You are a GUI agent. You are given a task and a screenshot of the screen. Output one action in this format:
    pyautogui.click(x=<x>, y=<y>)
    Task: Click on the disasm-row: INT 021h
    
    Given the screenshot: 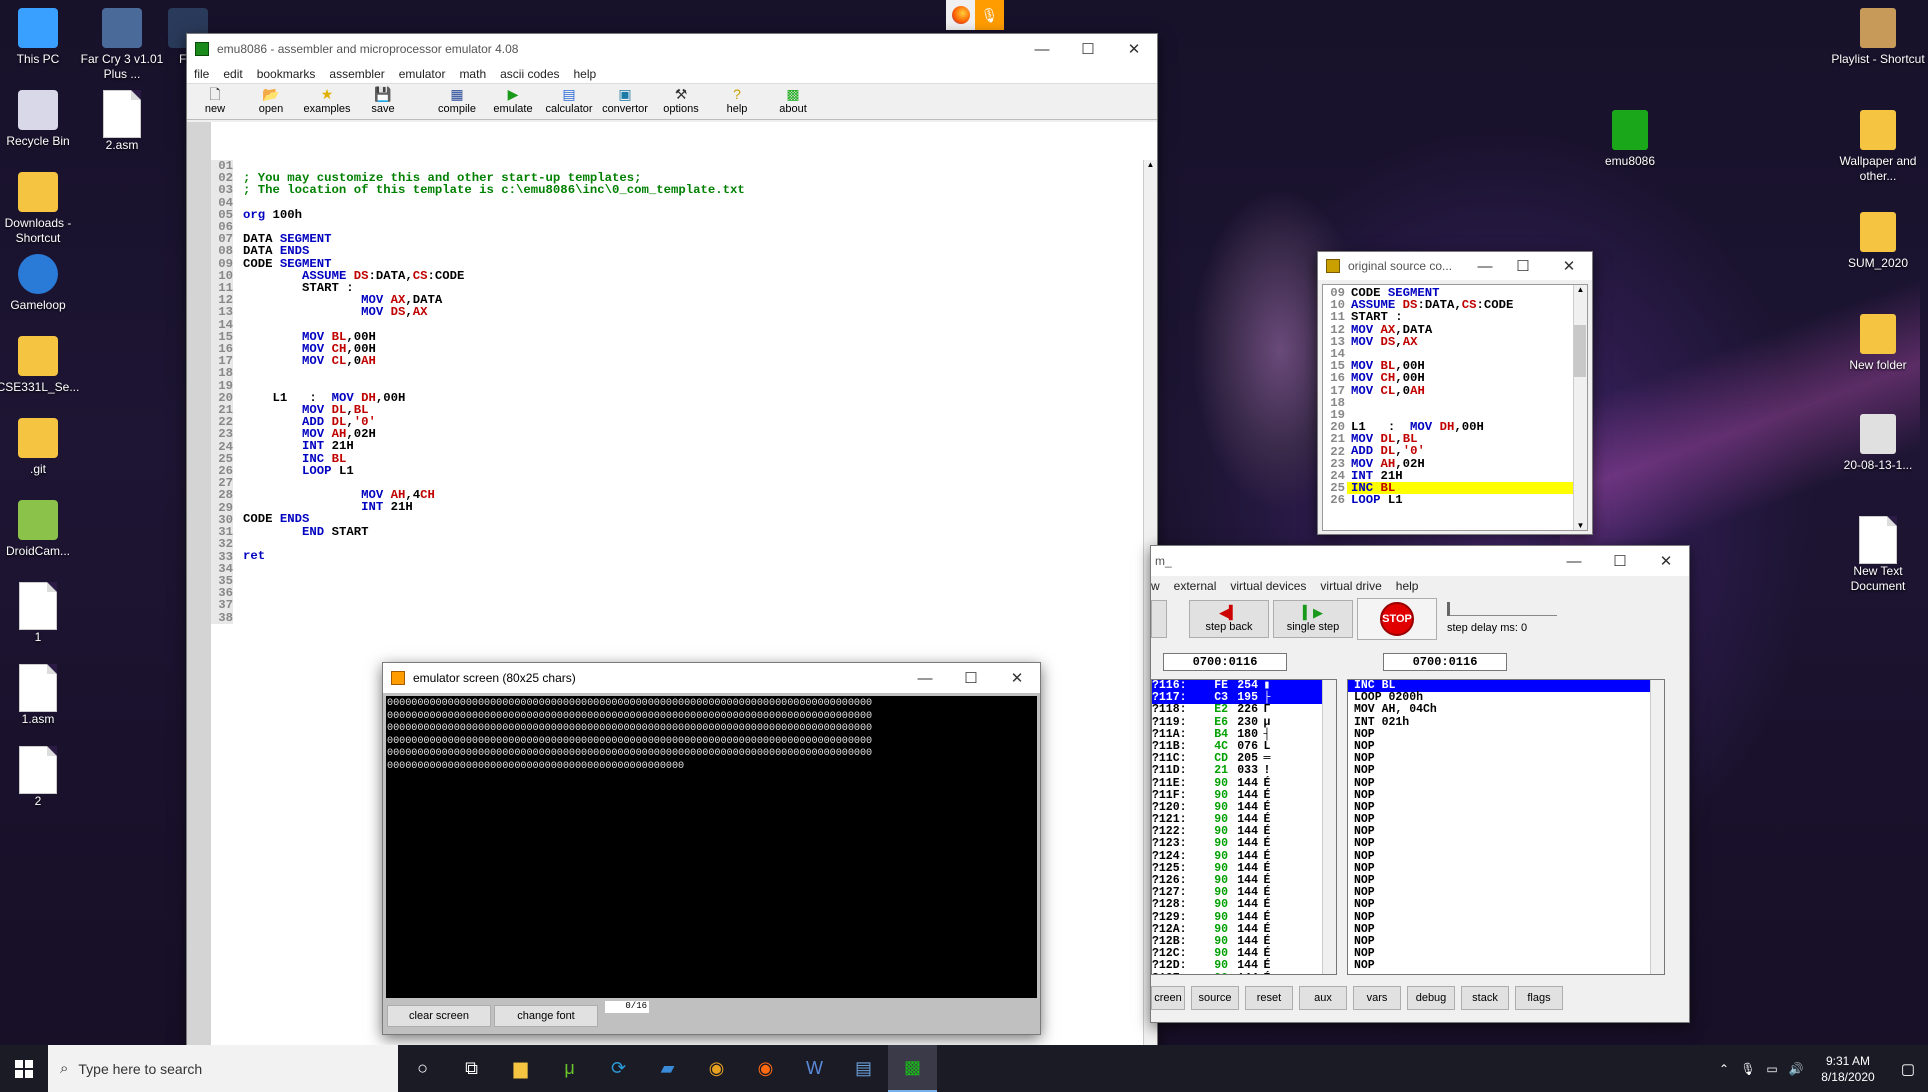 What is the action you would take?
    pyautogui.click(x=1506, y=722)
    